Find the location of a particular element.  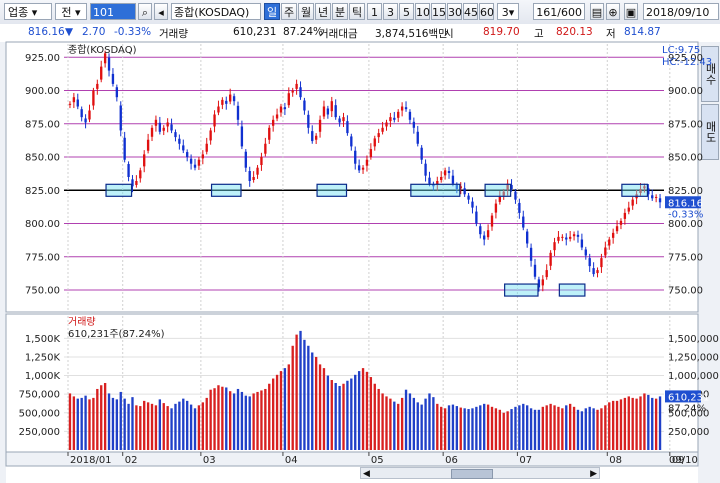

scroll-thumb is located at coordinates (472, 474).